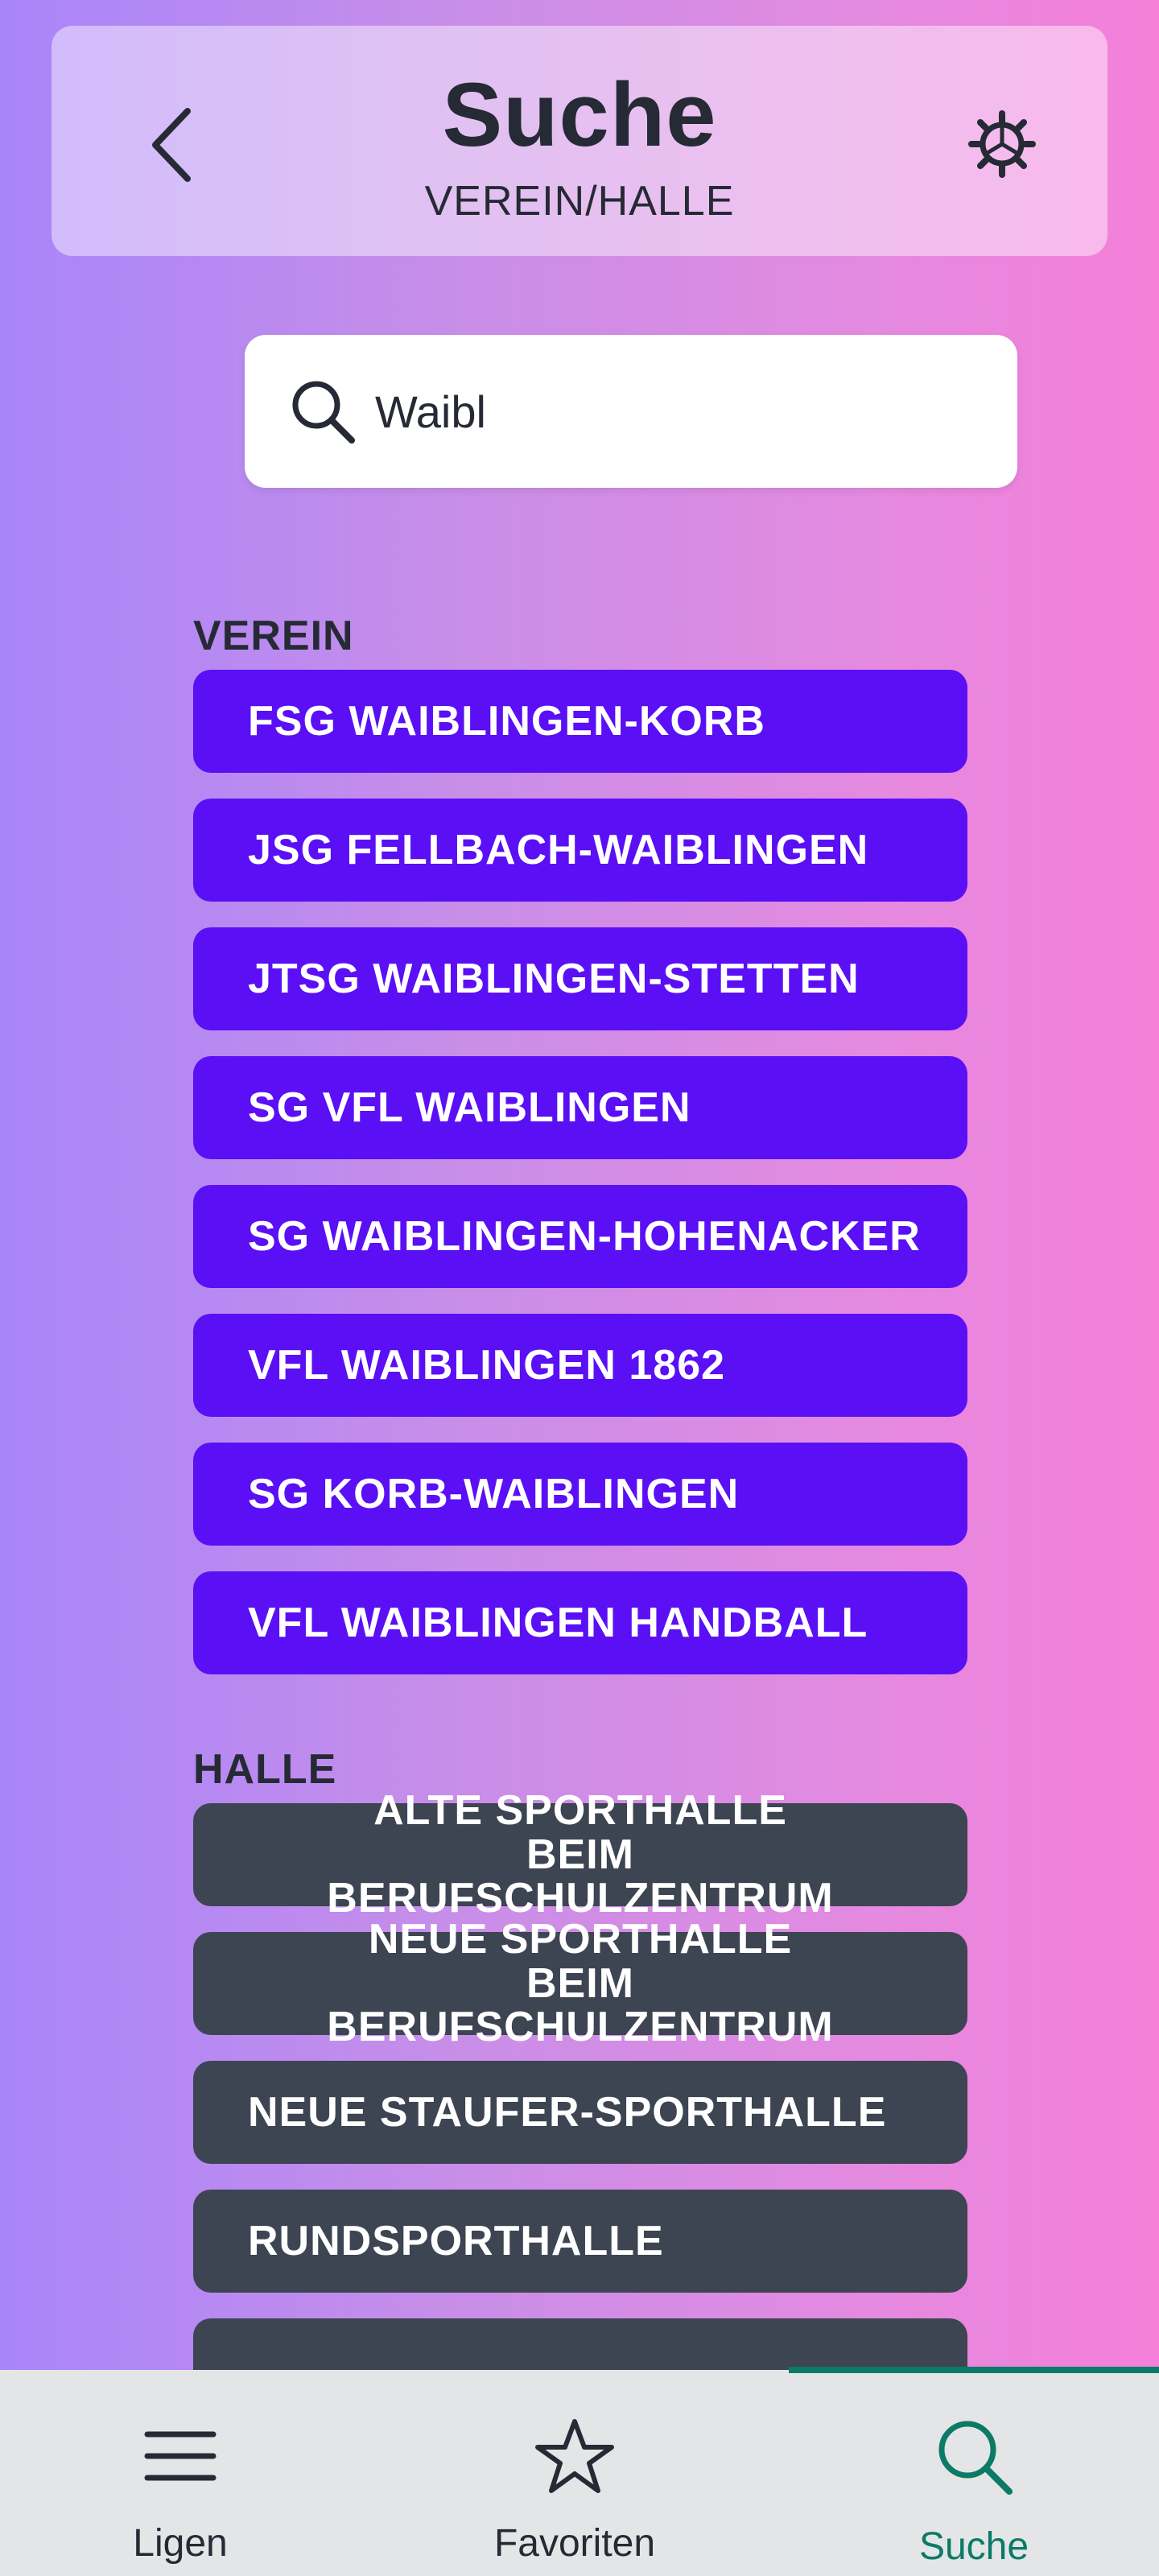  Describe the element at coordinates (574, 2456) in the screenshot. I see `star-icon` at that location.